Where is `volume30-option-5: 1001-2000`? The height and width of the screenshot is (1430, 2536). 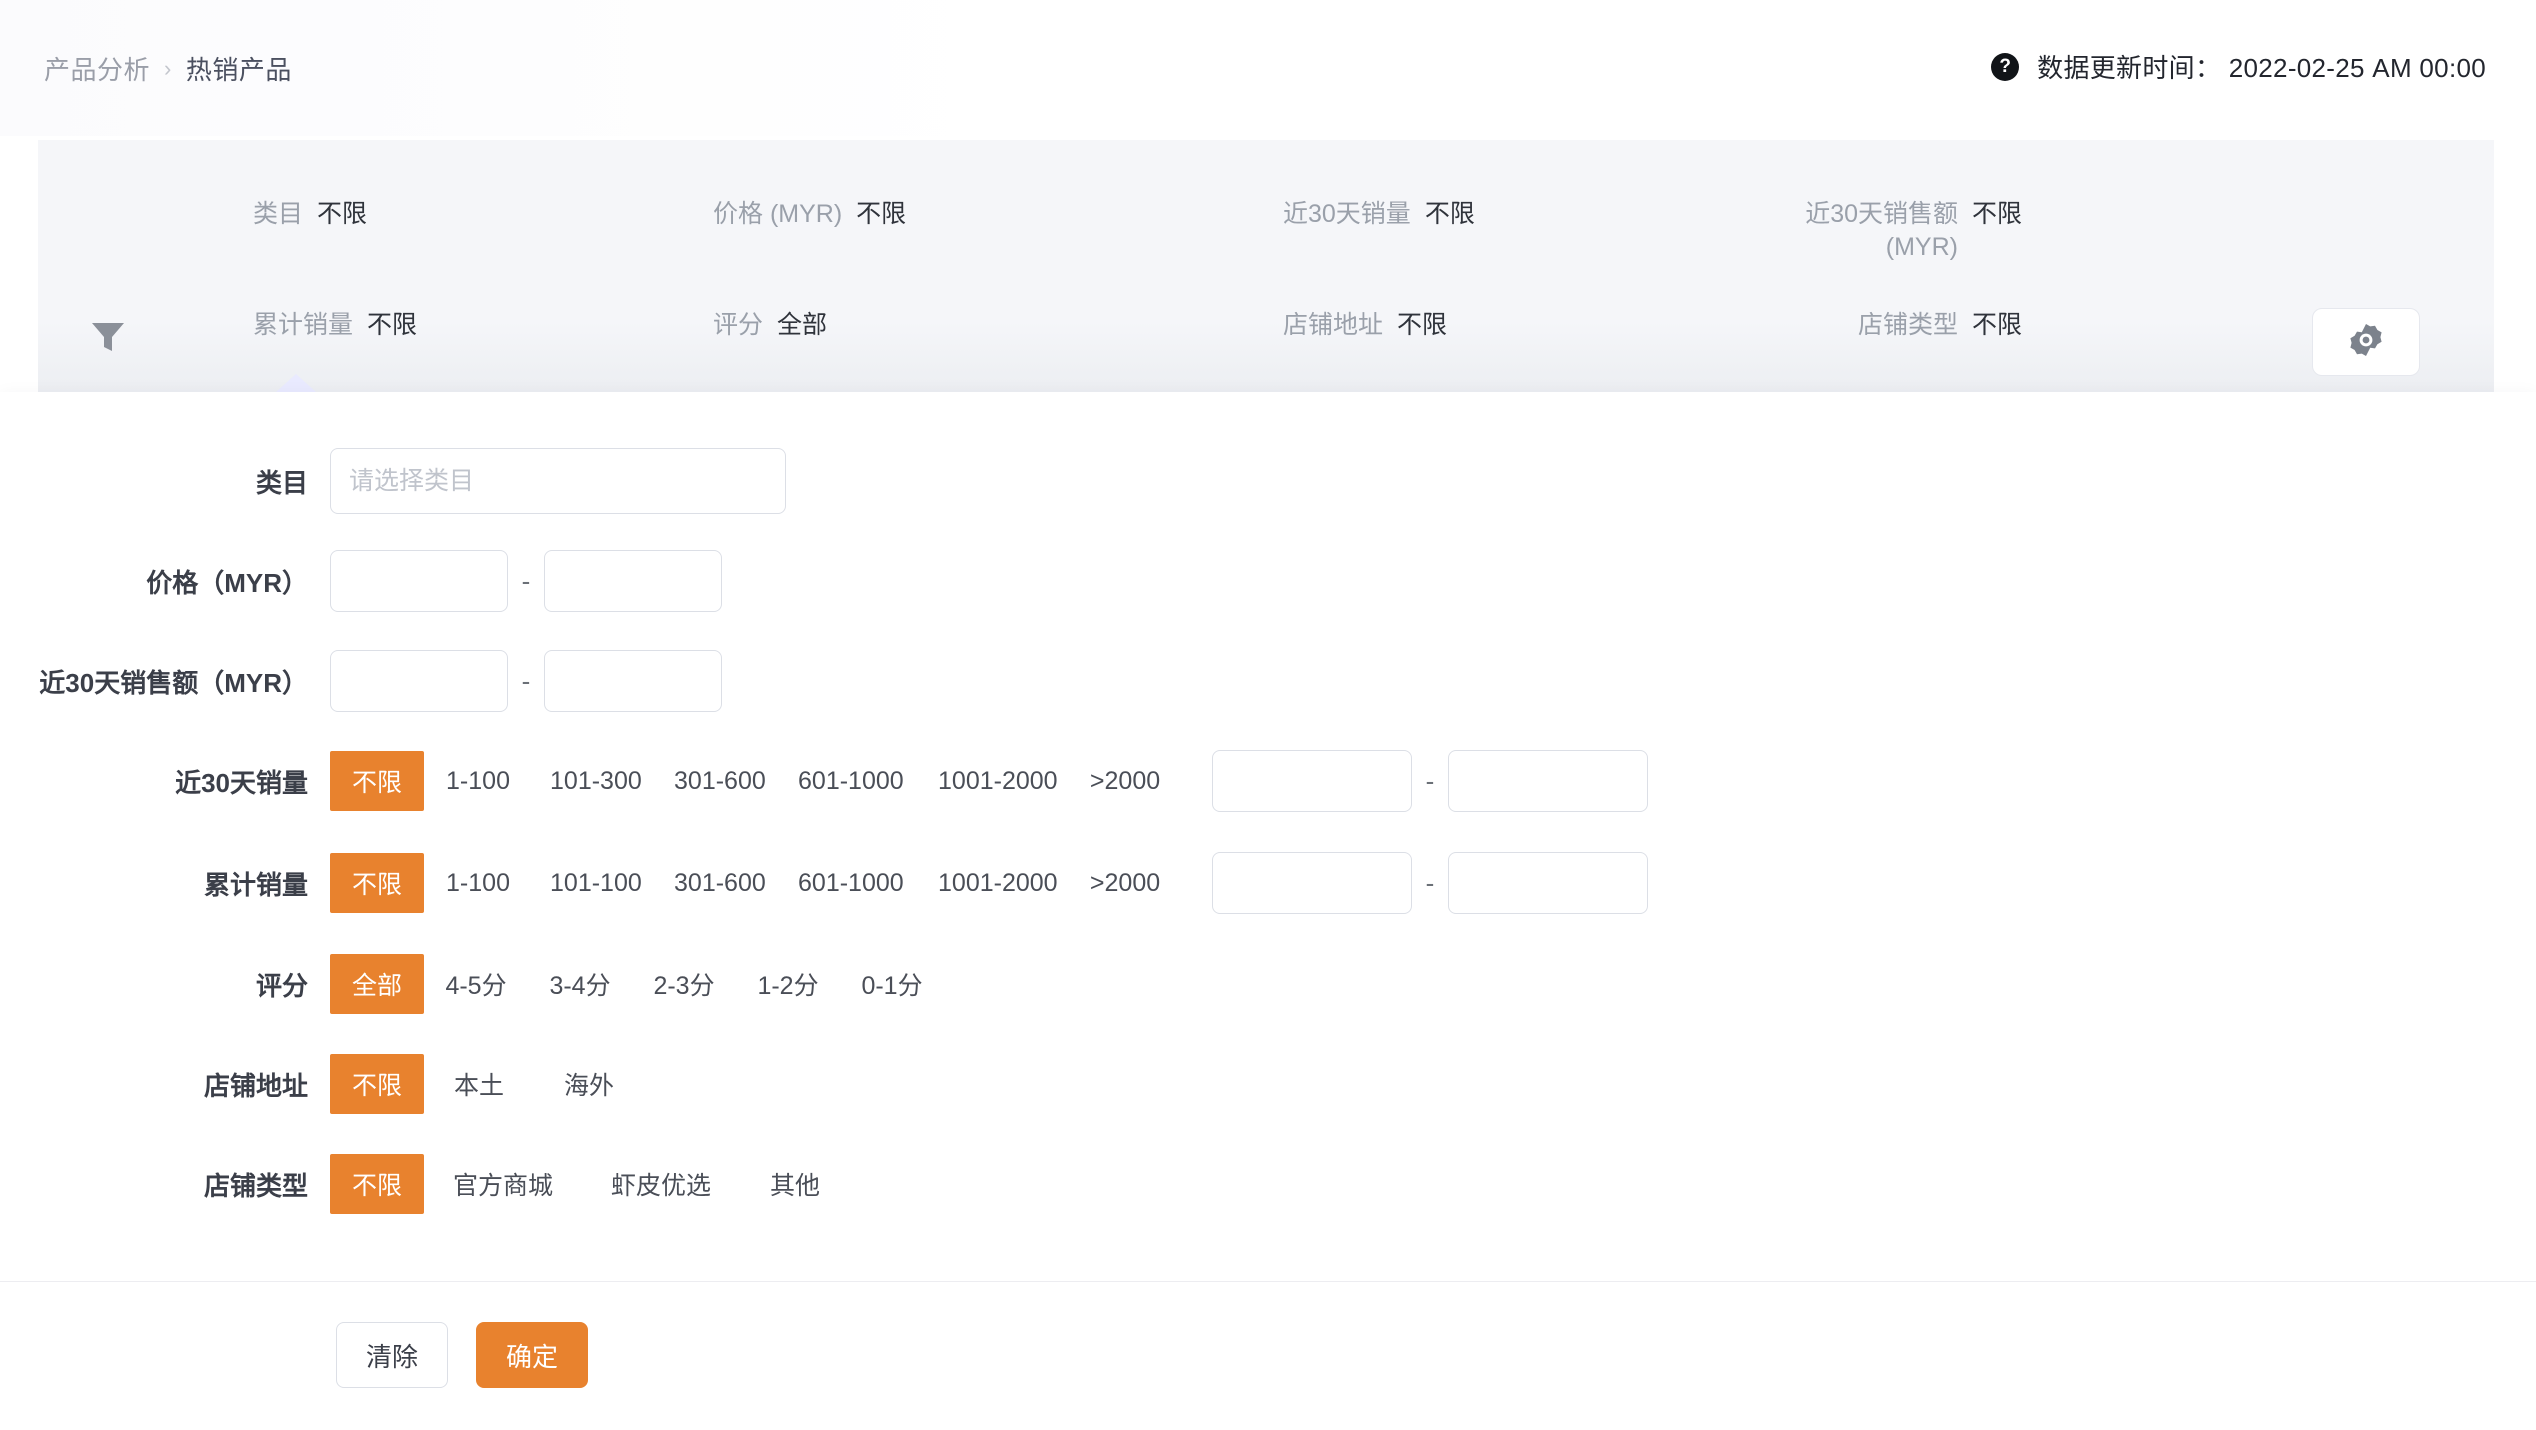 volume30-option-5: 1001-2000 is located at coordinates (995, 781).